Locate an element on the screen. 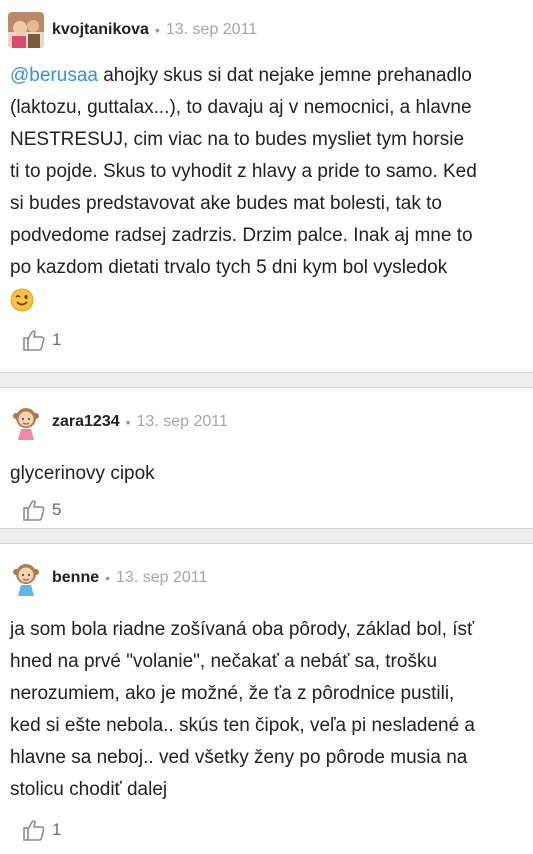  wink-emoji-icon is located at coordinates (22, 300).